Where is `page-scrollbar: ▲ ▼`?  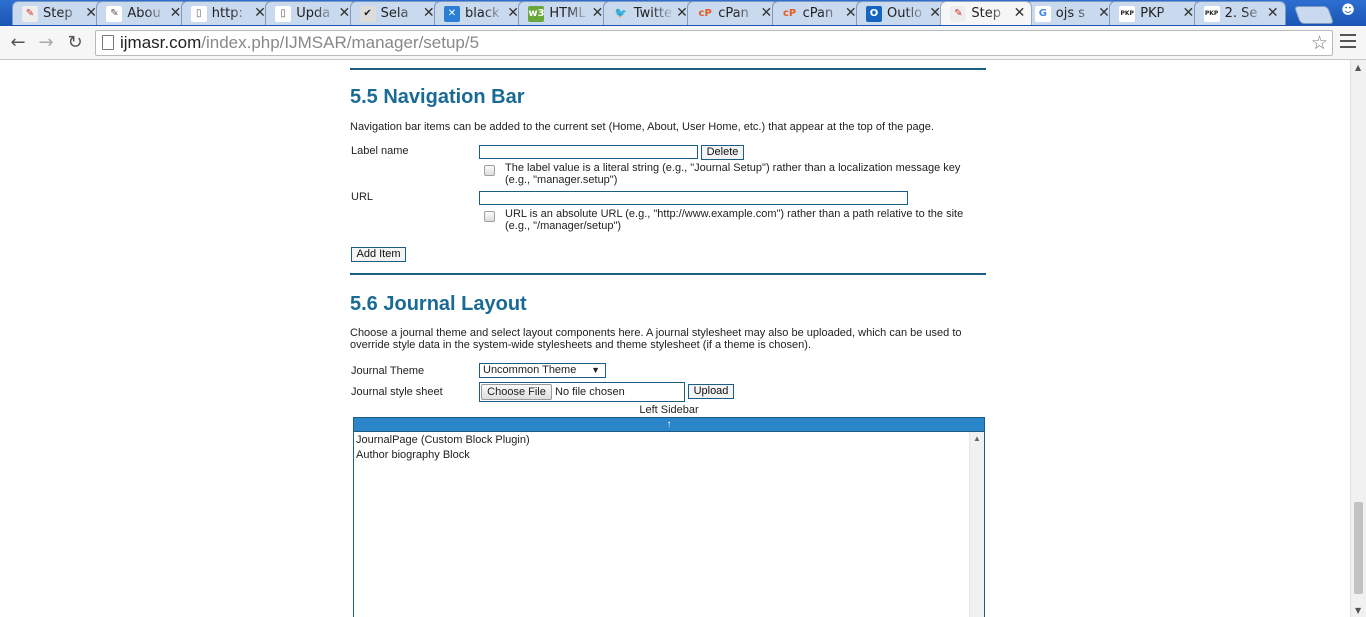 page-scrollbar: ▲ ▼ is located at coordinates (1358, 338).